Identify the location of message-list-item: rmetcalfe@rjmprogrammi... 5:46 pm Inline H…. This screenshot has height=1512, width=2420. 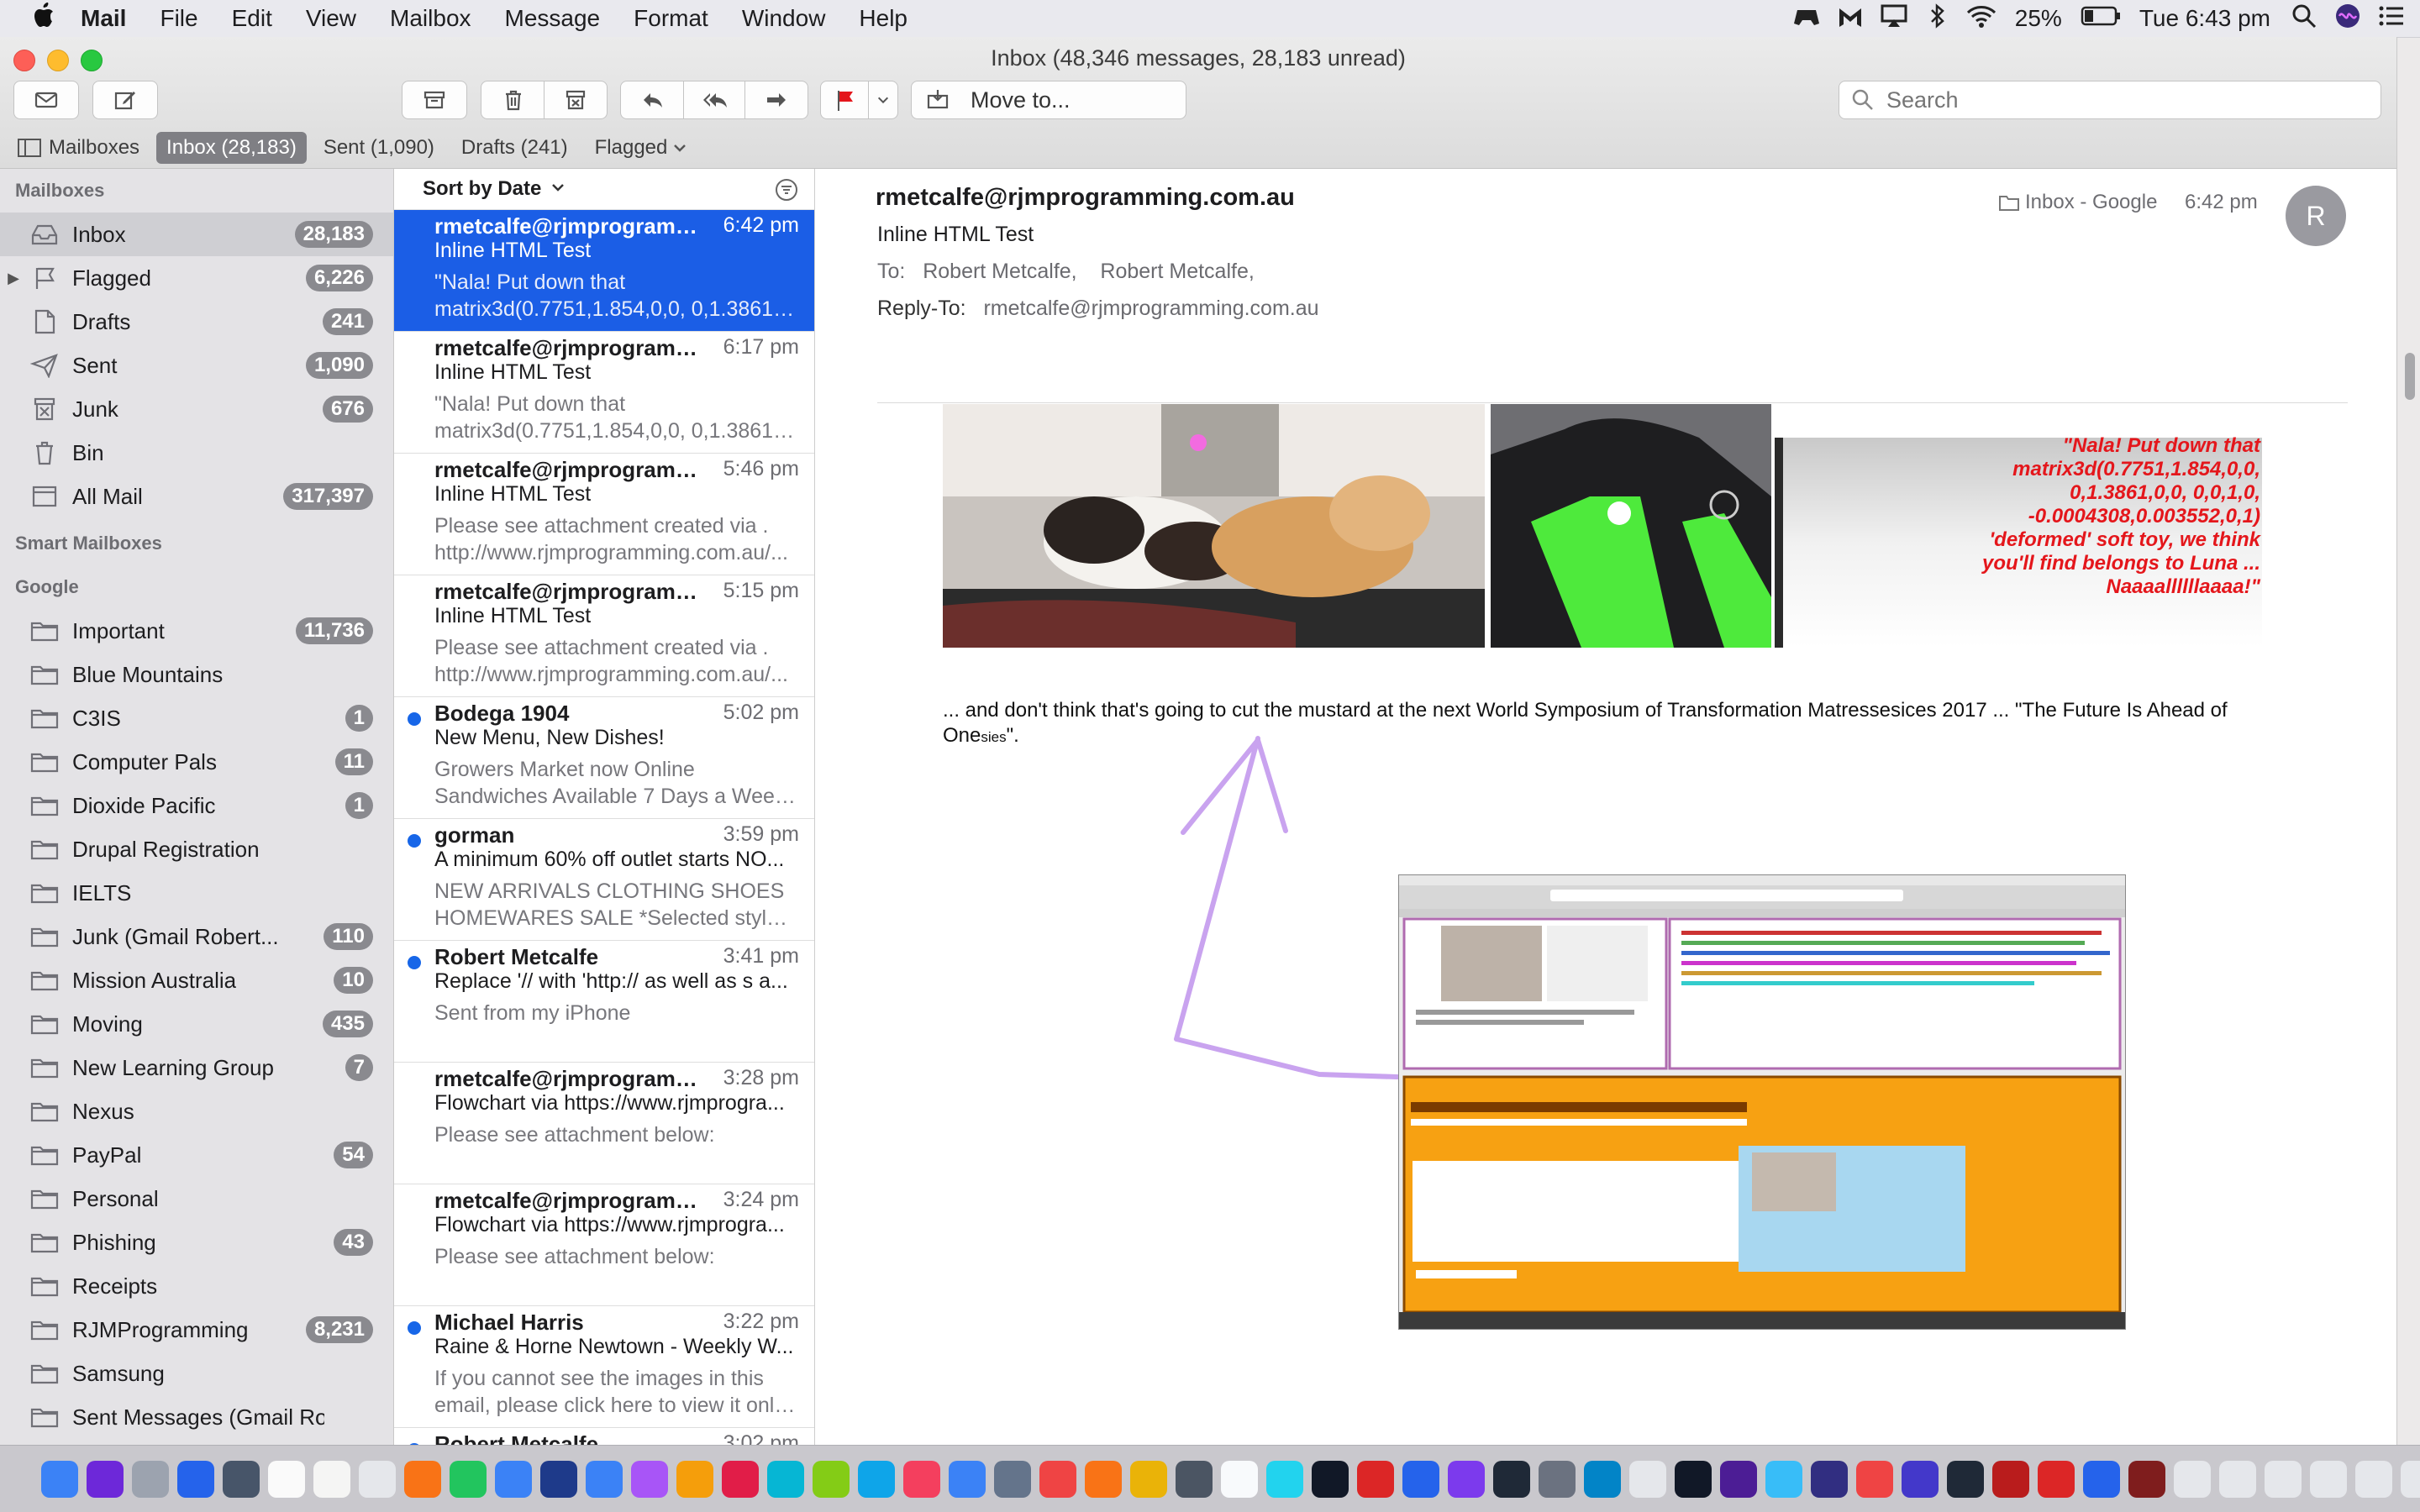
(604, 514).